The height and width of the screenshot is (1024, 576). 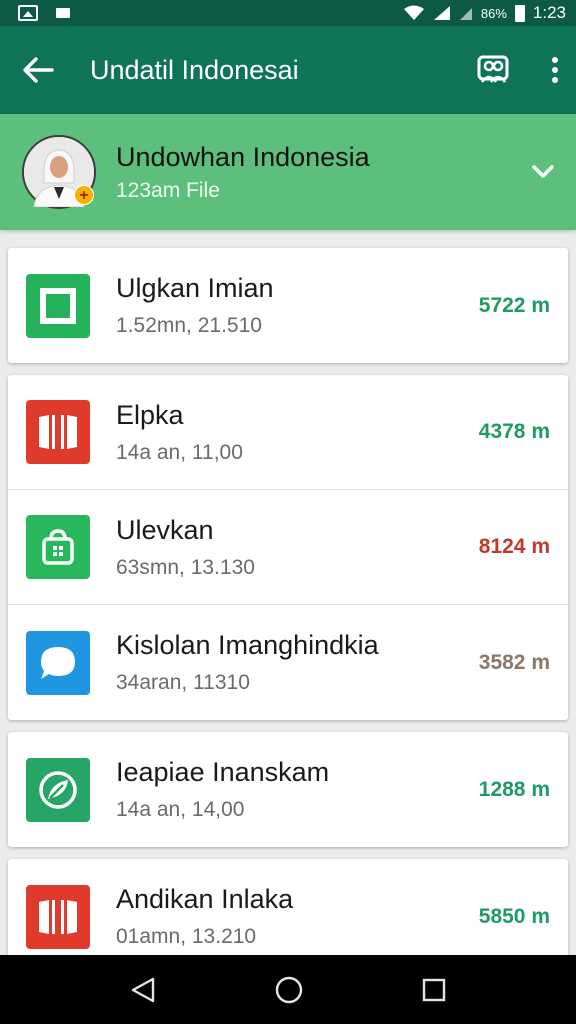 I want to click on bag-icon, so click(x=58, y=547).